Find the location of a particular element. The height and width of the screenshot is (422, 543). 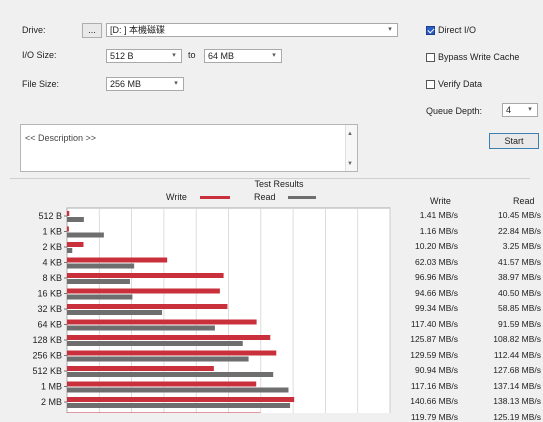

io-size-to-label: to is located at coordinates (192, 55).